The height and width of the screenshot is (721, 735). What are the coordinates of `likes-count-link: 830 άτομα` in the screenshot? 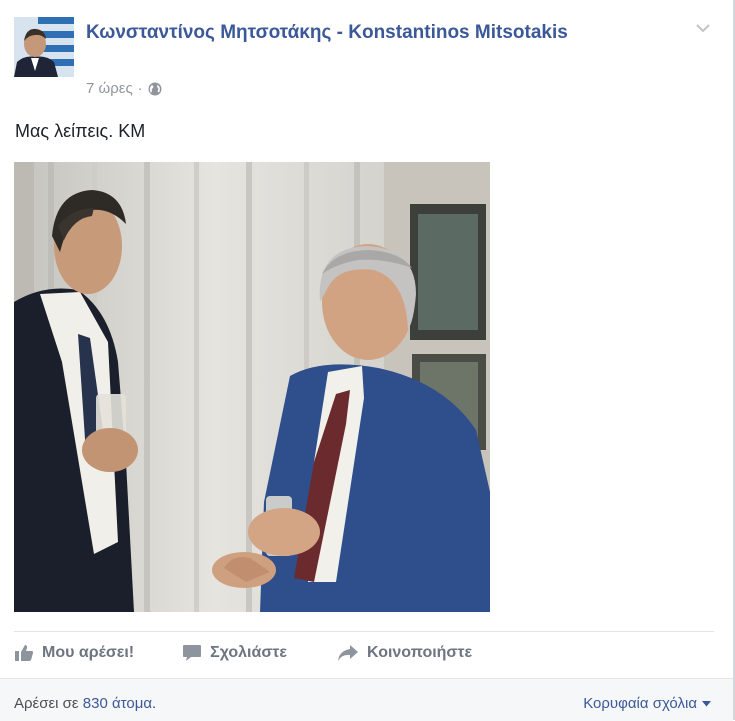 It's located at (117, 703).